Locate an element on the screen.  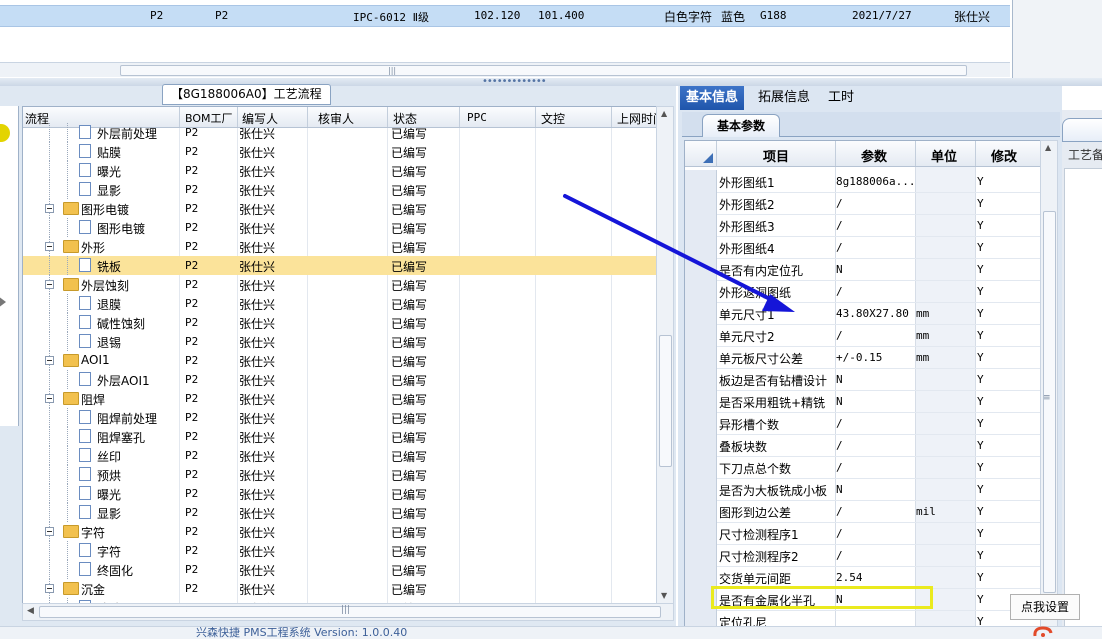
tree-row: 外层前处理 P2 张仕兴 已编写 is located at coordinates (341, 132).